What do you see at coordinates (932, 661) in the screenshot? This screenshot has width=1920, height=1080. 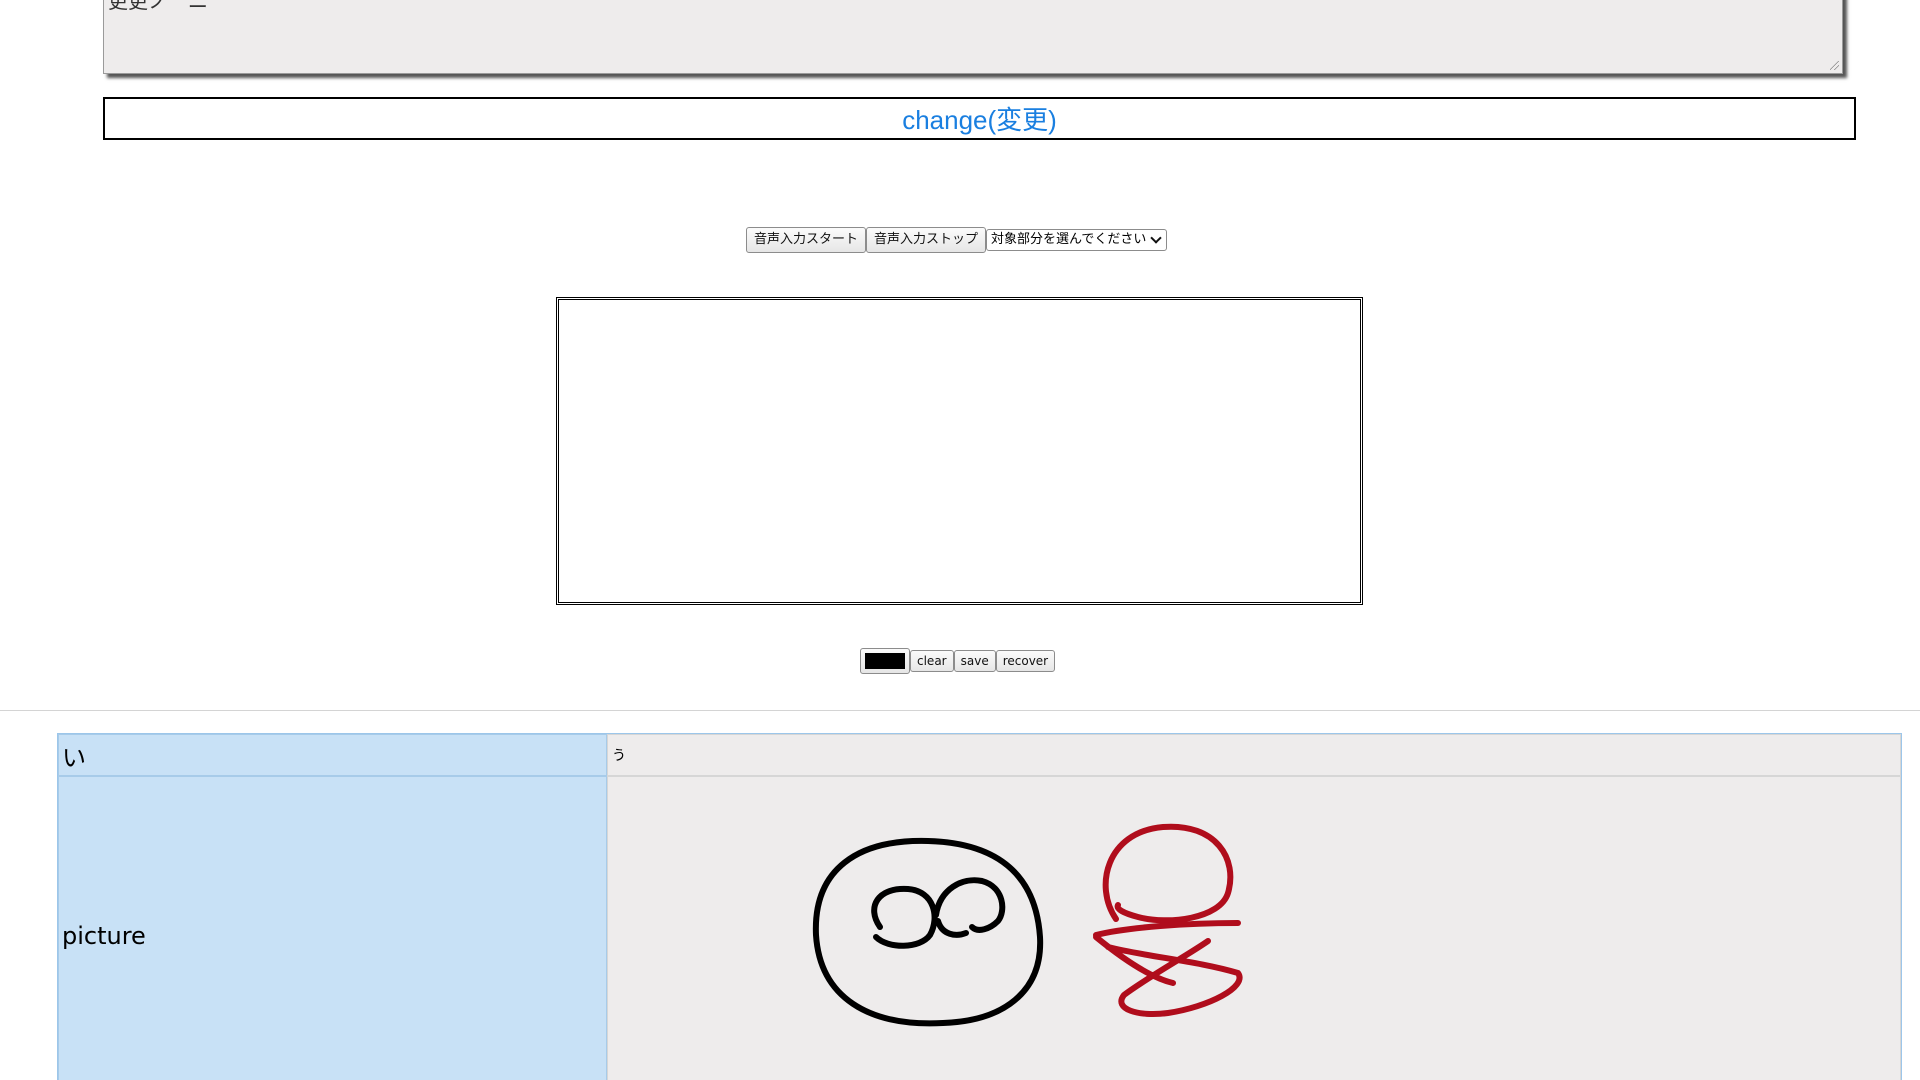 I see `clear-button: clear` at bounding box center [932, 661].